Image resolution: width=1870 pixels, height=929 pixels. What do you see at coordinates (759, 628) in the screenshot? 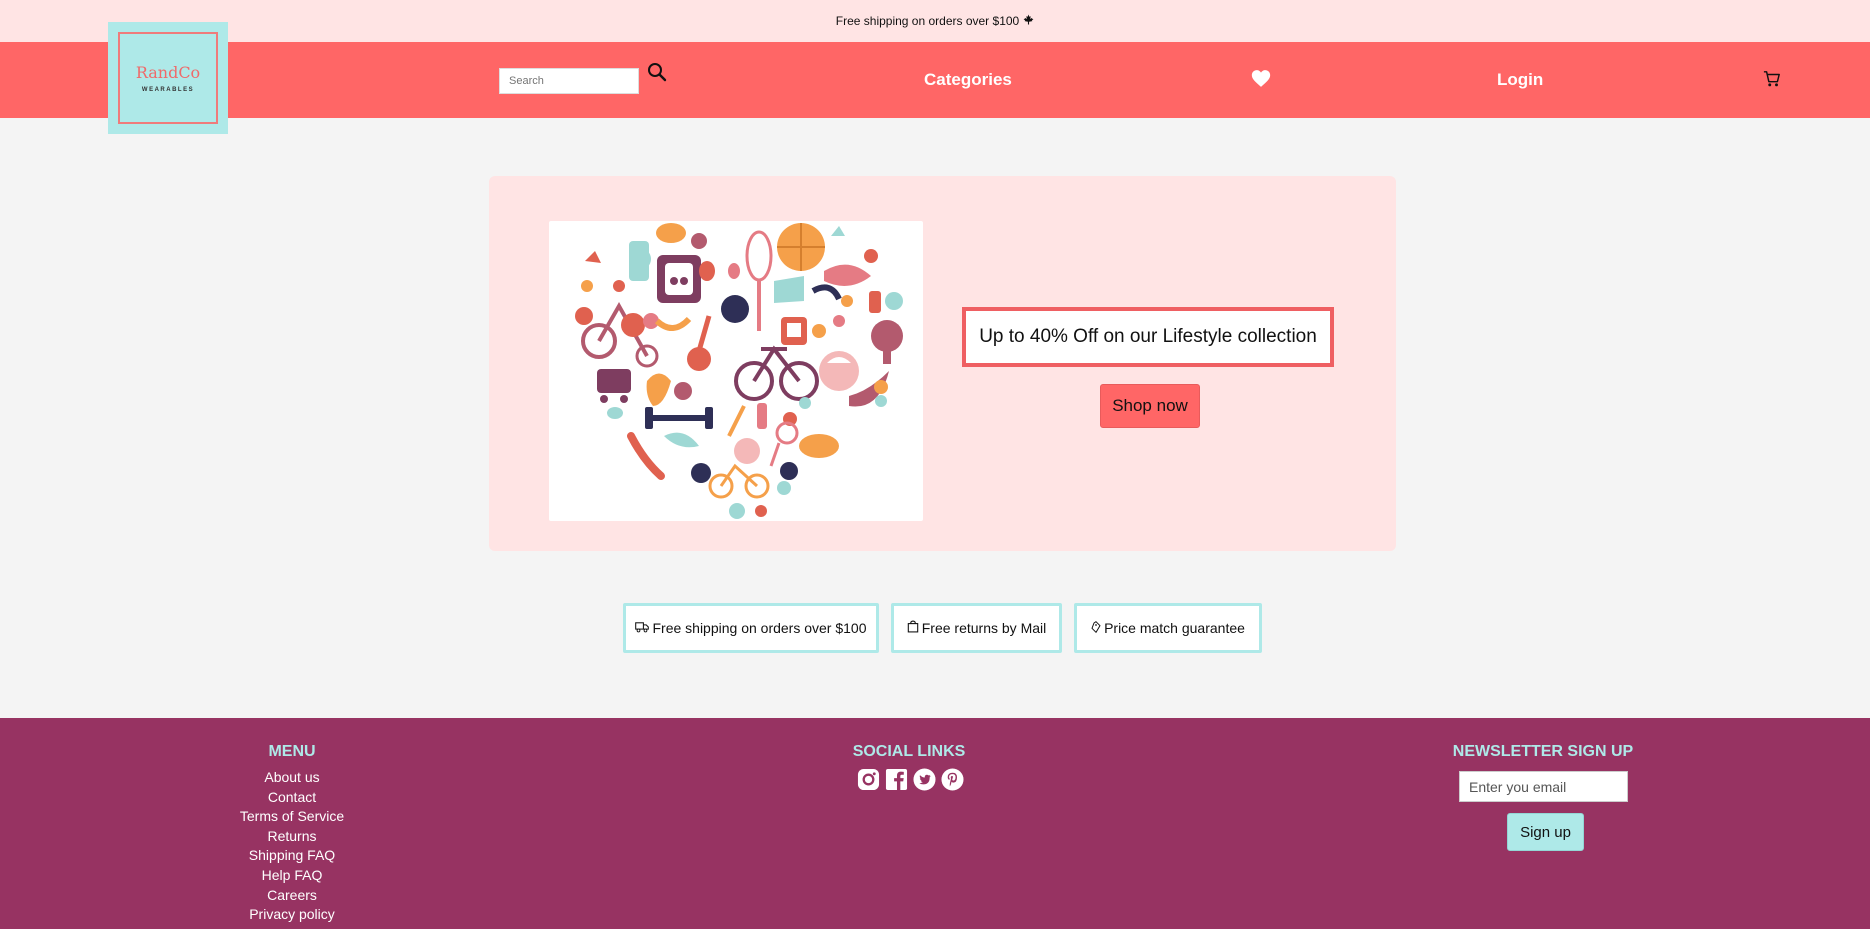
I see `feature-label: Free shipping on orders over $100` at bounding box center [759, 628].